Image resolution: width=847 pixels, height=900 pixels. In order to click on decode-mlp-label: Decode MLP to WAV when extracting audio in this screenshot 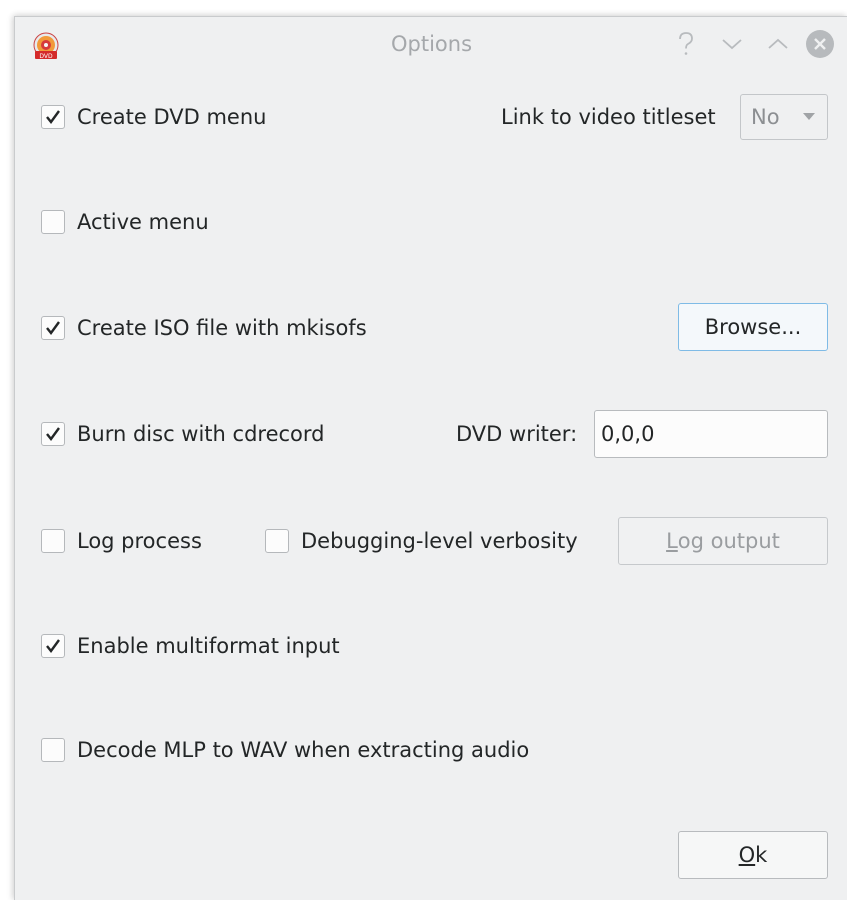, I will do `click(303, 750)`.